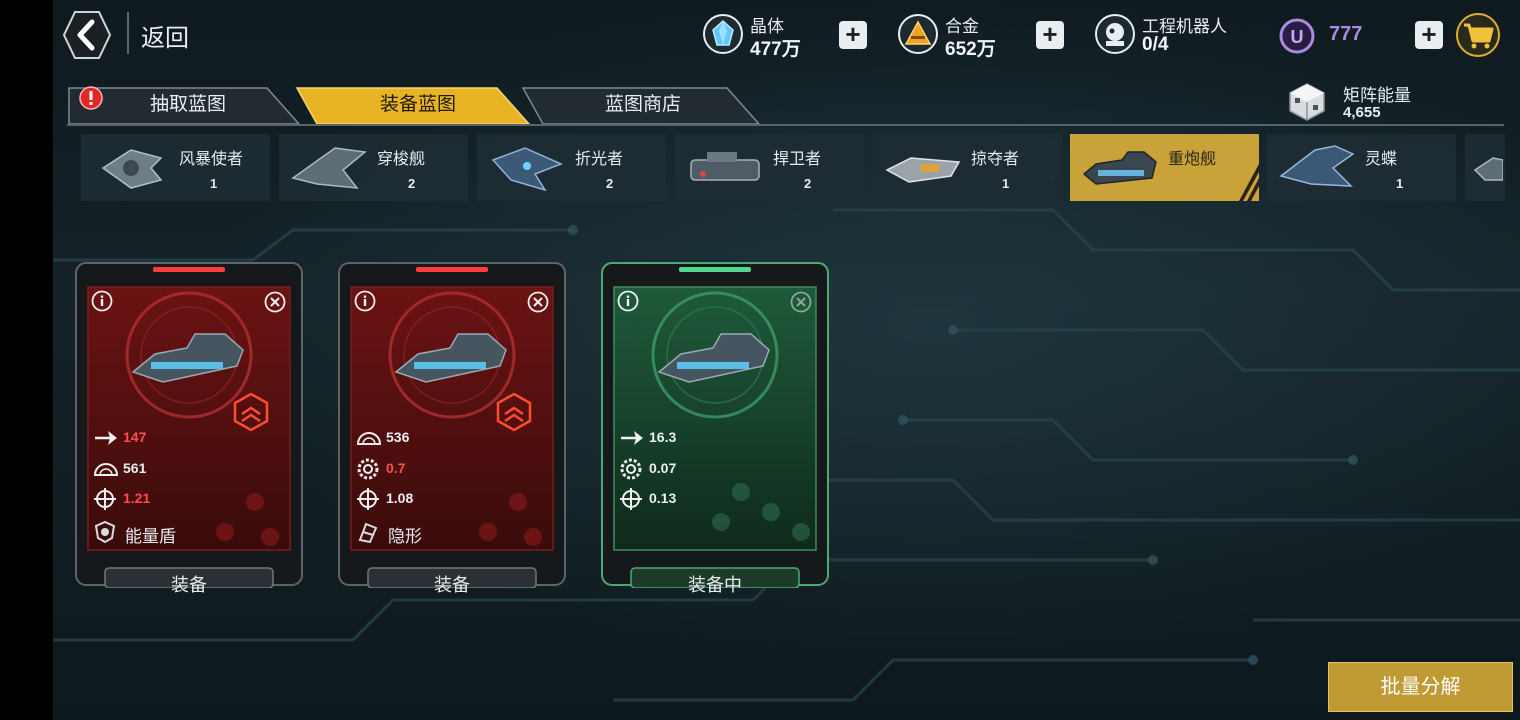 Image resolution: width=1520 pixels, height=720 pixels. Describe the element at coordinates (1362, 112) in the screenshot. I see `matrix-energy-value: 4,655` at that location.